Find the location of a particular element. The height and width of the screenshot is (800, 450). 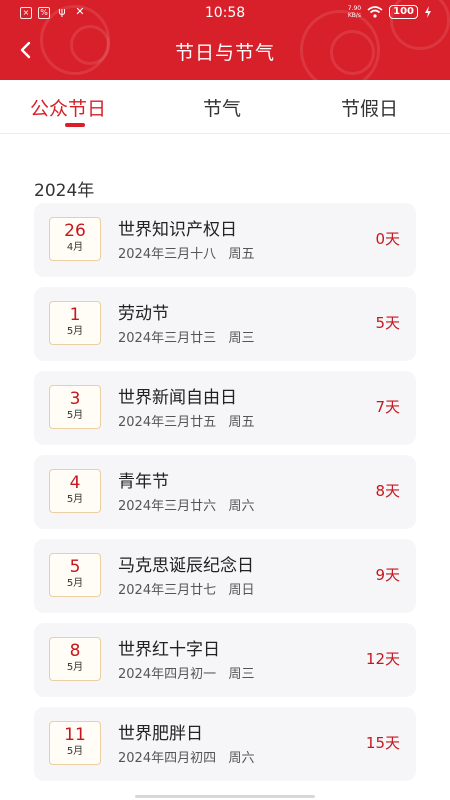

date-day: 3 is located at coordinates (75, 399).